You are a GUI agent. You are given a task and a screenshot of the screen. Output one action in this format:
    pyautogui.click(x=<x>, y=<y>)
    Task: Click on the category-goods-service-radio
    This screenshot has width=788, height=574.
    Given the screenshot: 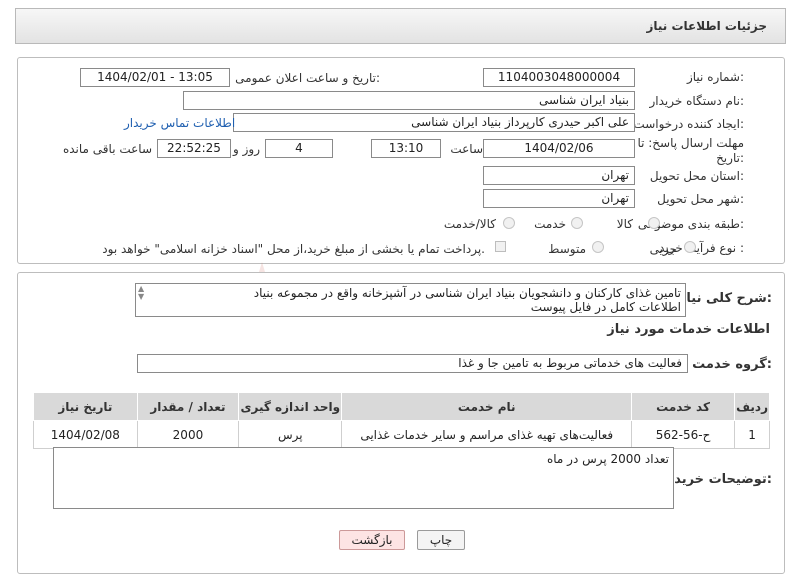 What is the action you would take?
    pyautogui.click(x=509, y=223)
    